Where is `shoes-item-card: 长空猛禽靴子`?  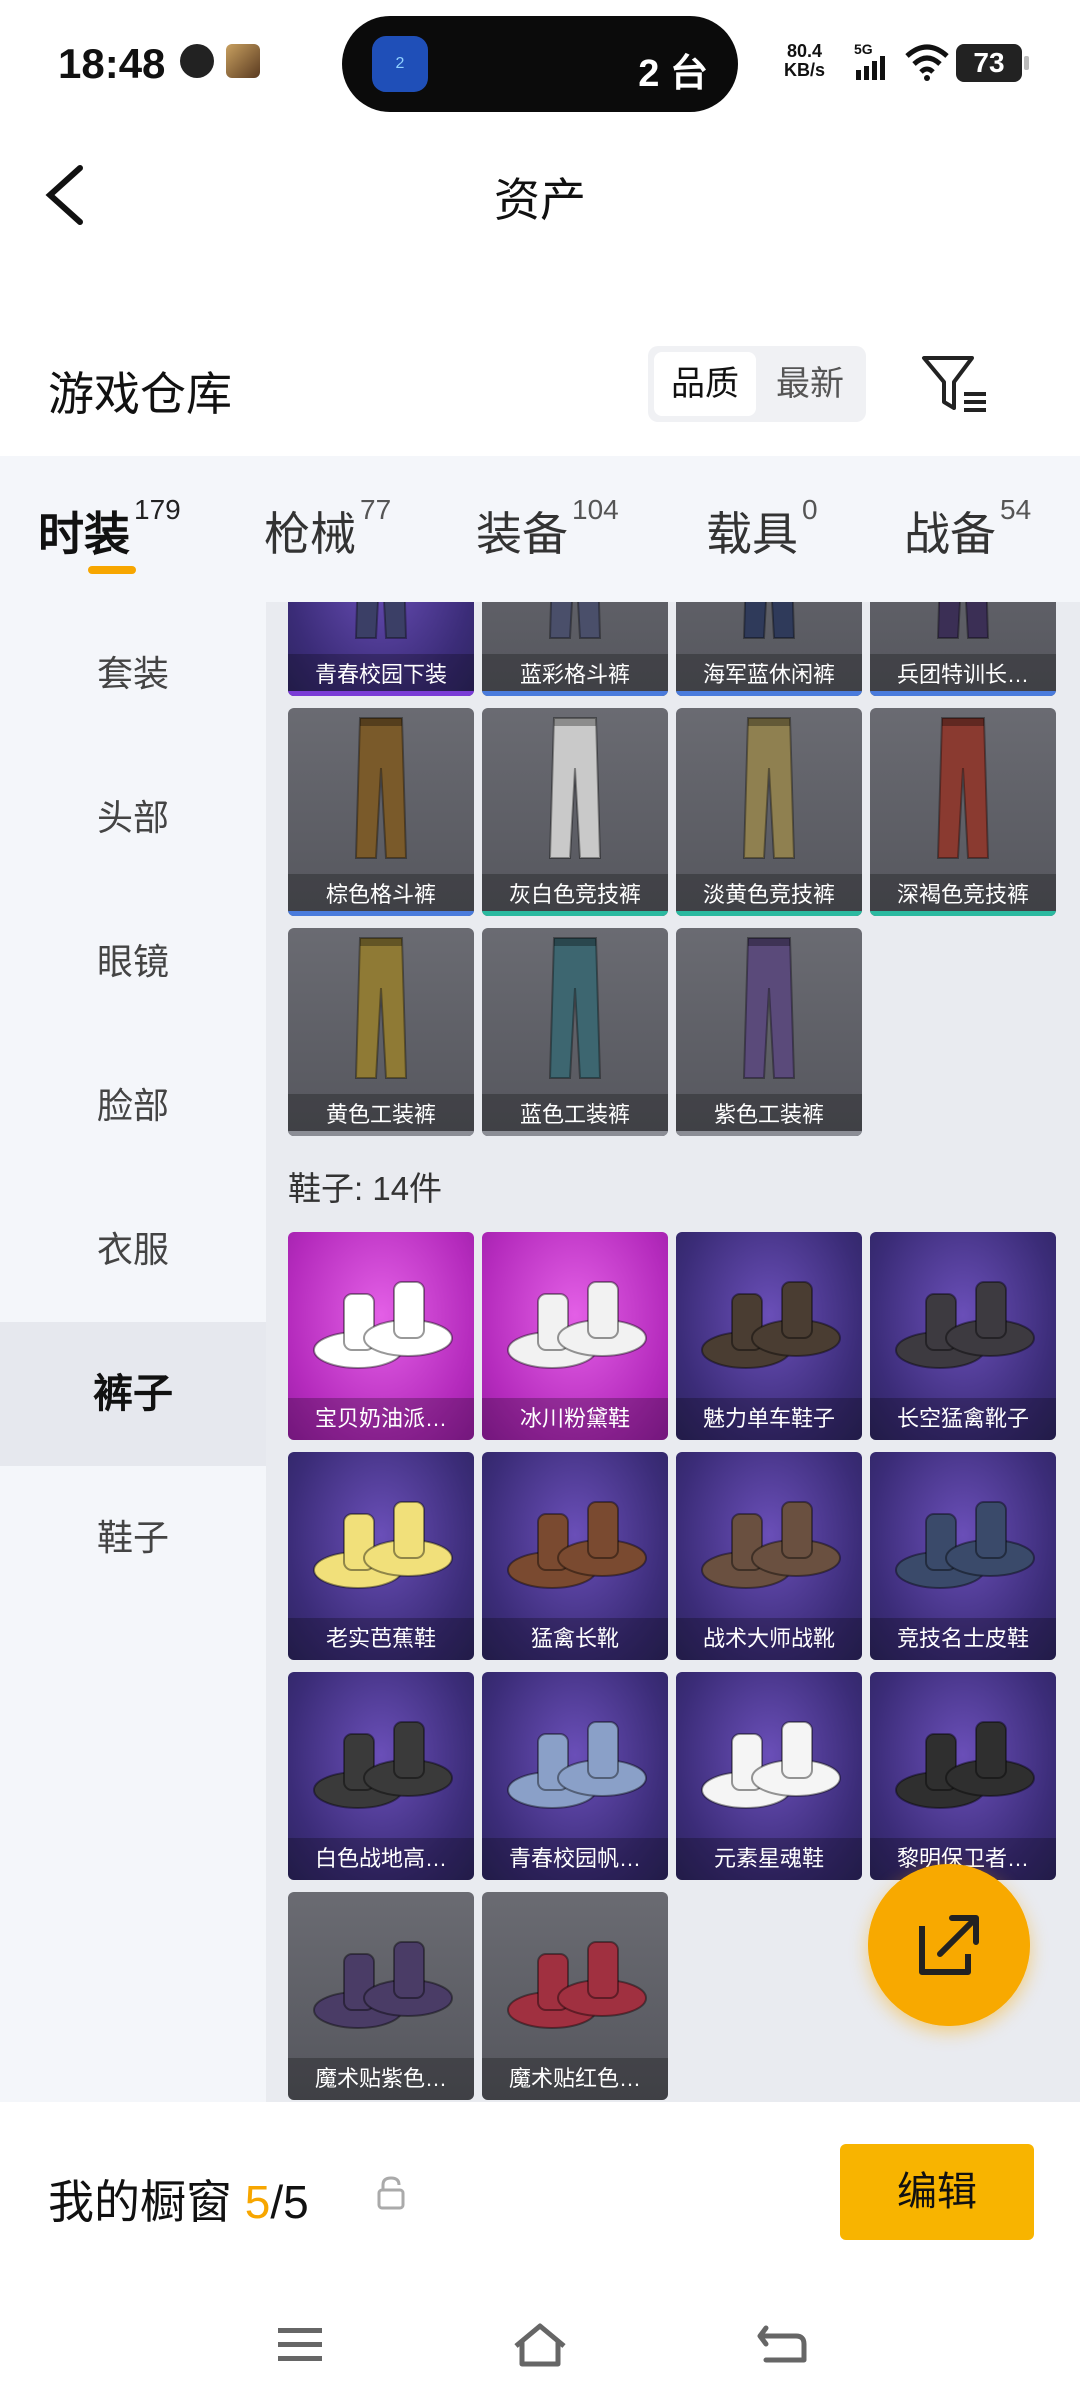
shoes-item-card: 长空猛禽靴子 is located at coordinates (963, 1336).